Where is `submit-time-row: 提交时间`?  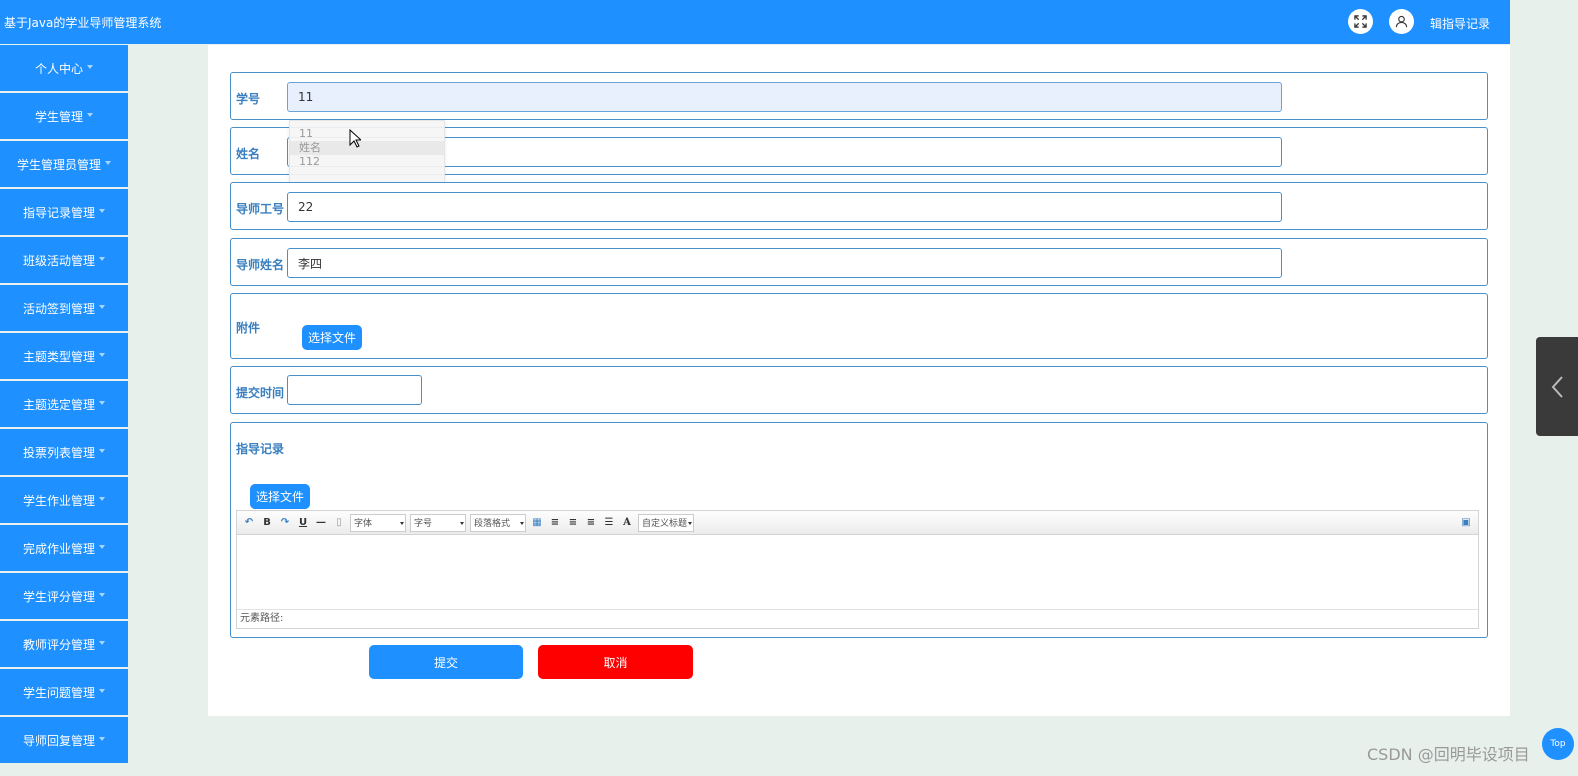
submit-time-row: 提交时间 is located at coordinates (859, 390).